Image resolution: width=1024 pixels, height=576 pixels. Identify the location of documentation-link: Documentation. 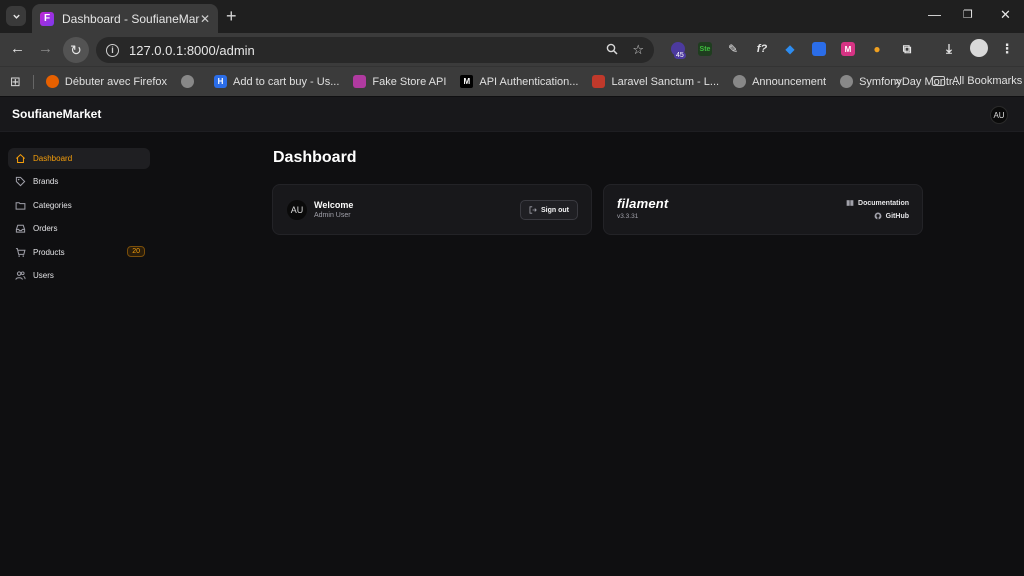
(877, 203).